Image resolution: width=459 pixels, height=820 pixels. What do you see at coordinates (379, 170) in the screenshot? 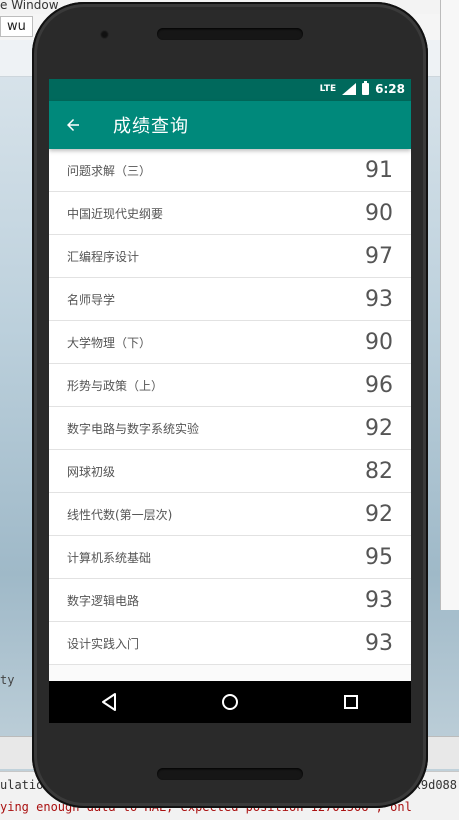
I see `course-score: 91` at bounding box center [379, 170].